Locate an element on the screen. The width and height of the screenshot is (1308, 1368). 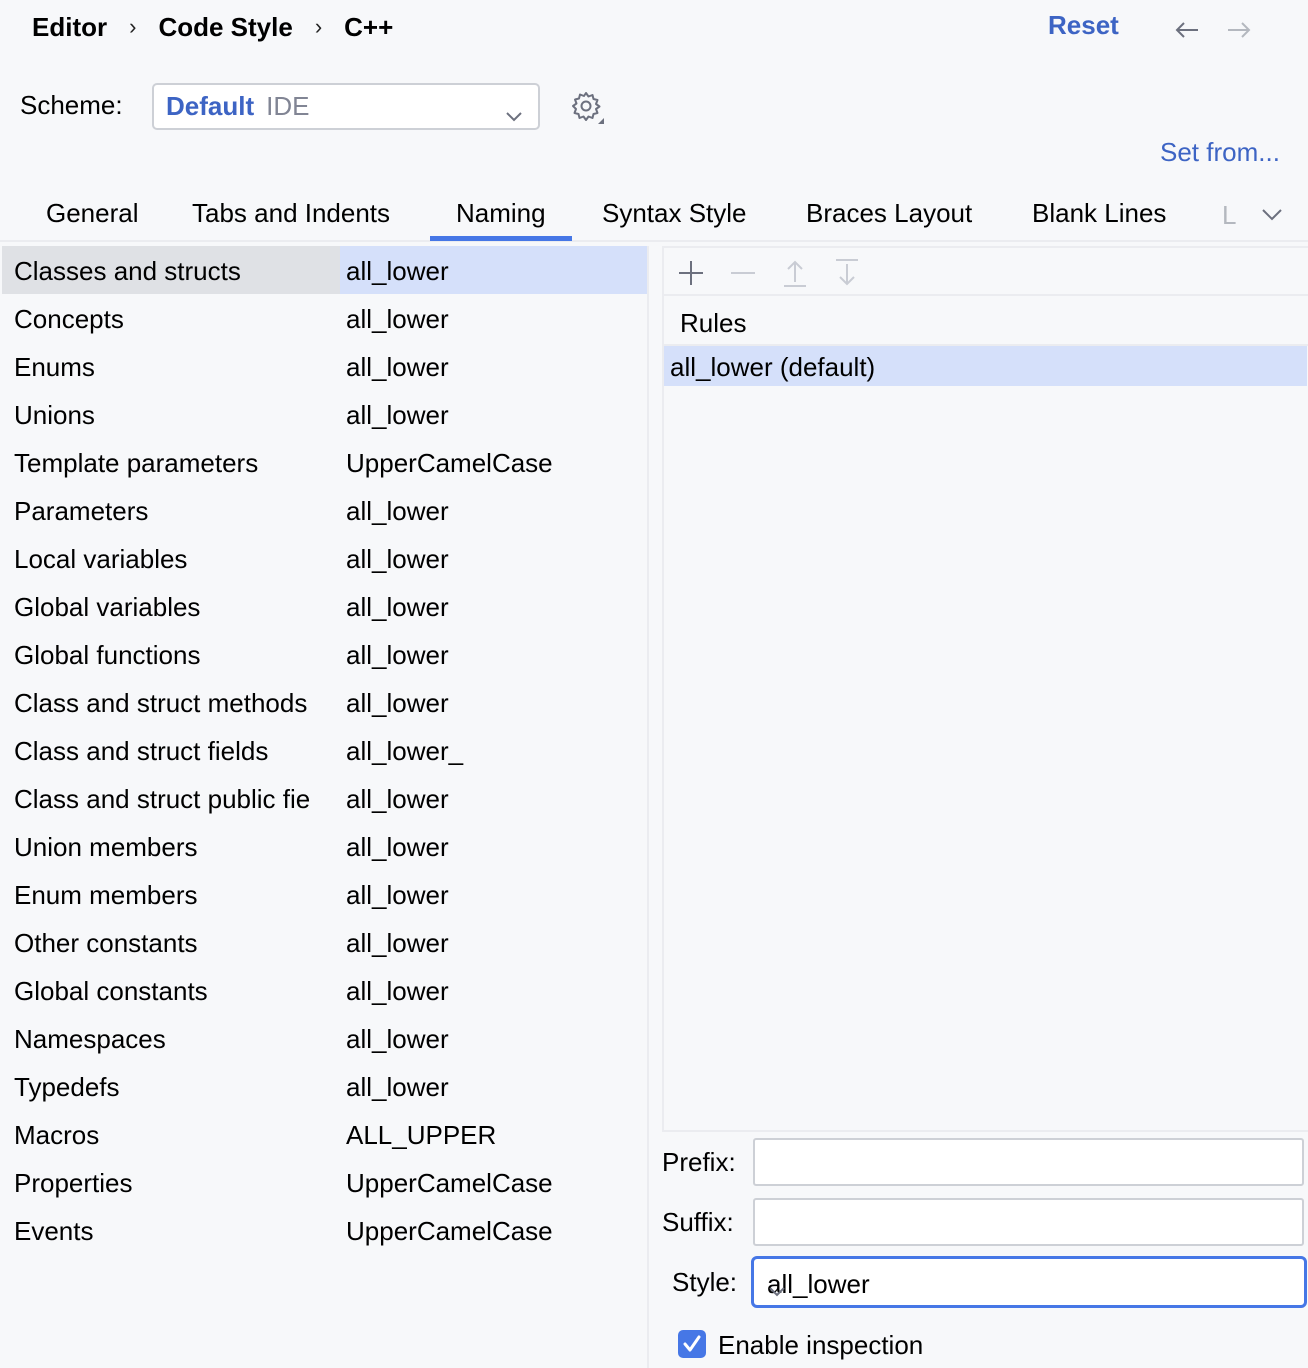
entity-style: ALL_UPPER is located at coordinates (421, 1135).